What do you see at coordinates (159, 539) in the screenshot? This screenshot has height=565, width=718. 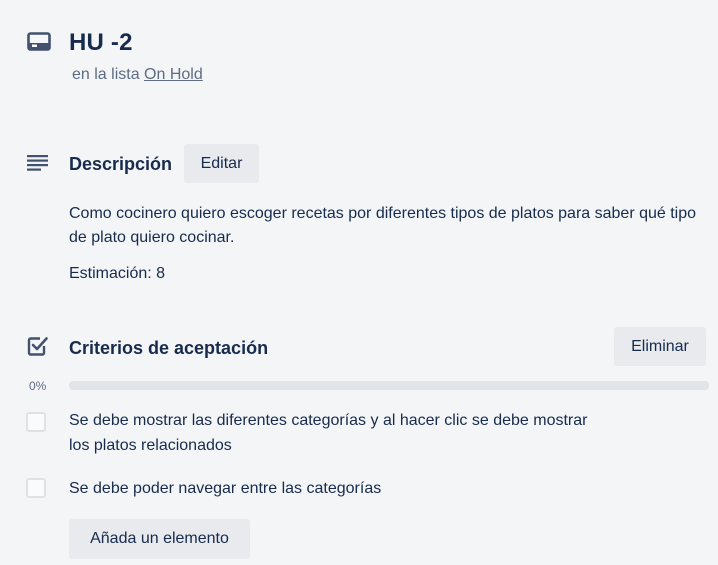 I see `add-item-button: Añada un elemento` at bounding box center [159, 539].